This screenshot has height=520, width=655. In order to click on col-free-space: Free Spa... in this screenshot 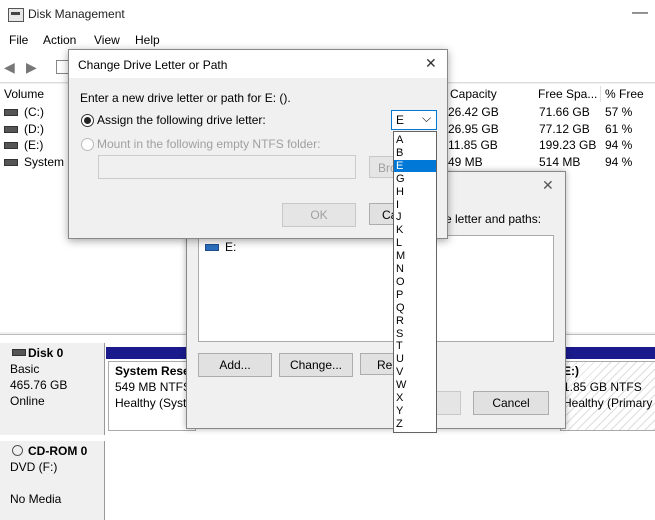, I will do `click(567, 94)`.